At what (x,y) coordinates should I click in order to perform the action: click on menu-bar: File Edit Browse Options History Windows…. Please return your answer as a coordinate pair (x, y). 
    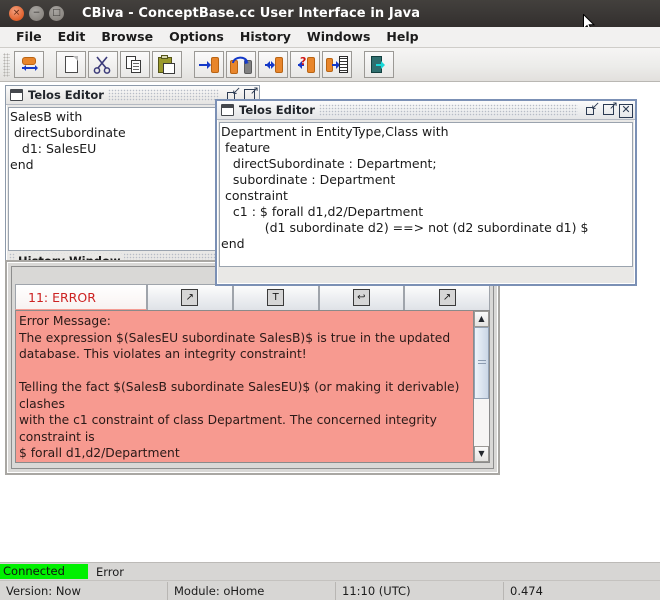
    Looking at the image, I should click on (330, 37).